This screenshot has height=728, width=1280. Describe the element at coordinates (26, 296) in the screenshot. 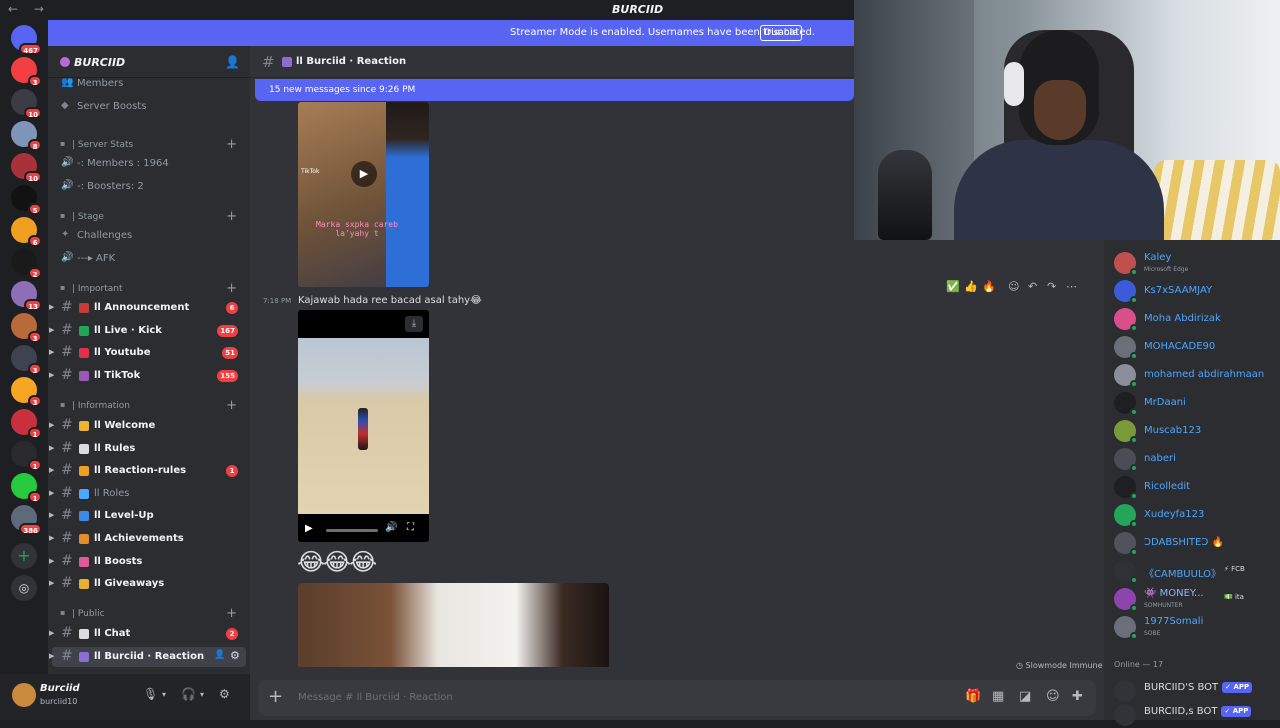

I see `server-icon: 13` at that location.